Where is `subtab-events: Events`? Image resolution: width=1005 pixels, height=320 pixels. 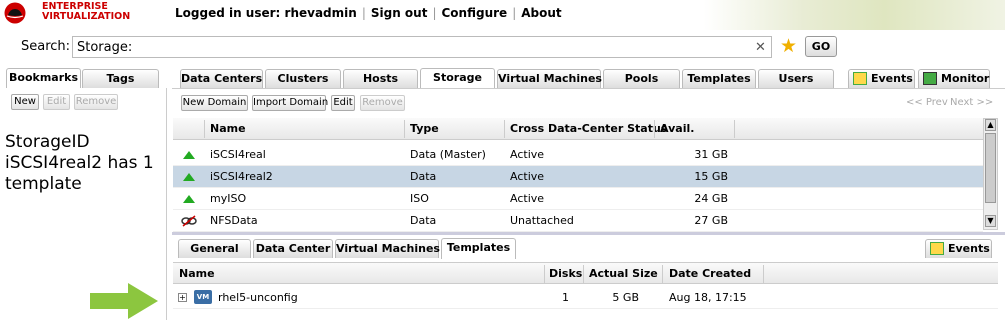 subtab-events: Events is located at coordinates (958, 248).